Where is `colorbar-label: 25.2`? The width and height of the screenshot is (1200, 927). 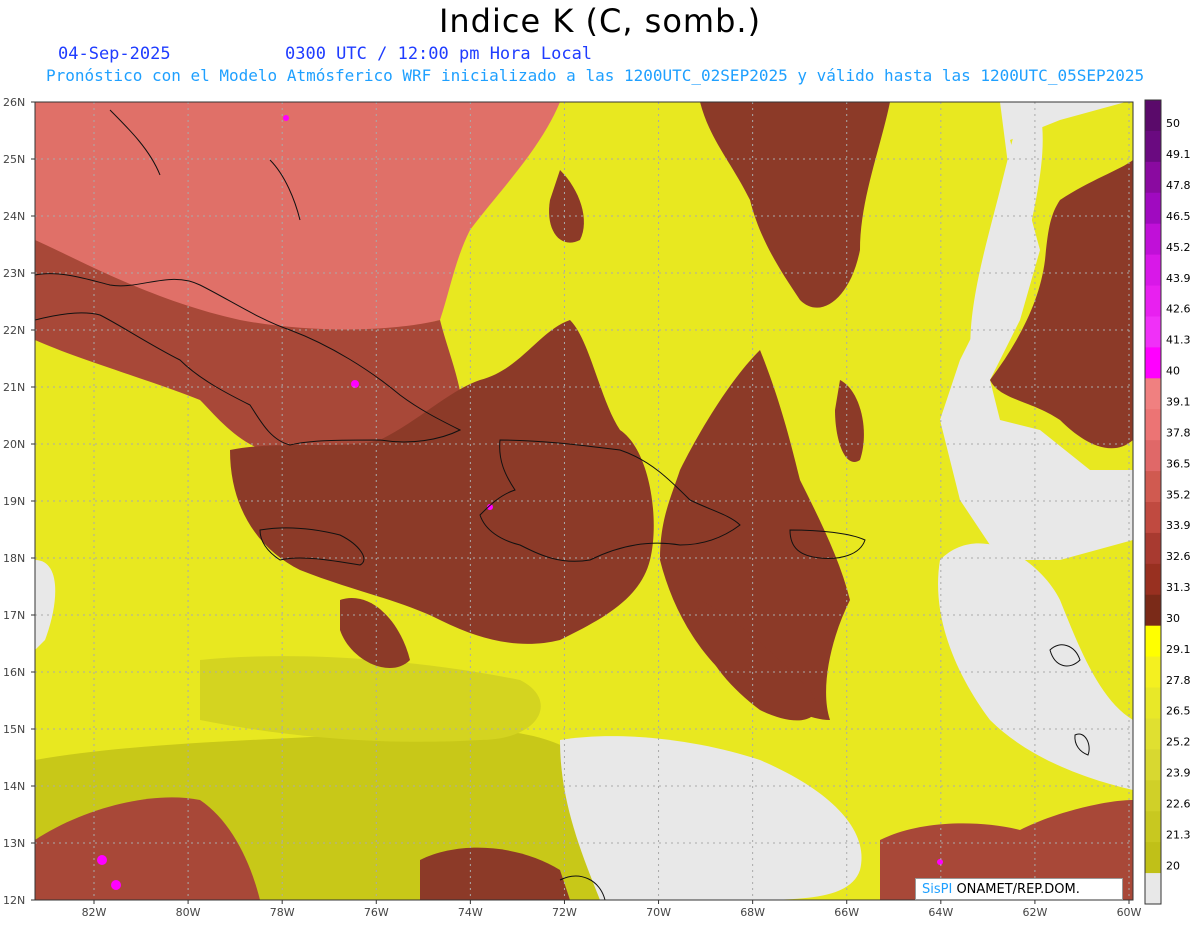
colorbar-label: 25.2 is located at coordinates (1178, 742).